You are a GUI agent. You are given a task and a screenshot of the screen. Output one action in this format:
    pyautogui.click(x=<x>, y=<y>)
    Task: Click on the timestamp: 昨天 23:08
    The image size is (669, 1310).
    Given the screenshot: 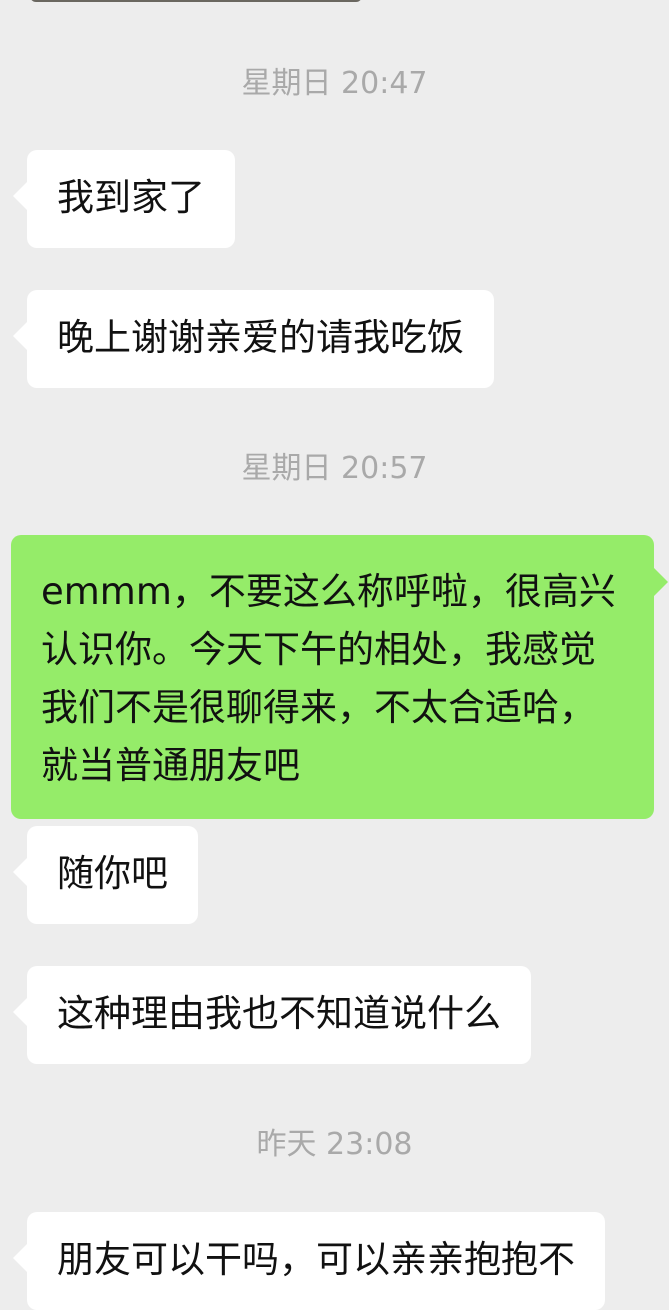 What is the action you would take?
    pyautogui.click(x=334, y=1144)
    